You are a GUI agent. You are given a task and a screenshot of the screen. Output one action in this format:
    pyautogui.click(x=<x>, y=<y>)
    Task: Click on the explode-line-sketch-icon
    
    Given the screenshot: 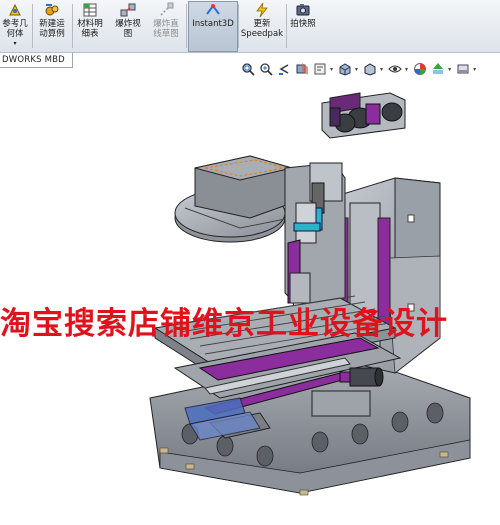 What is the action you would take?
    pyautogui.click(x=166, y=10)
    